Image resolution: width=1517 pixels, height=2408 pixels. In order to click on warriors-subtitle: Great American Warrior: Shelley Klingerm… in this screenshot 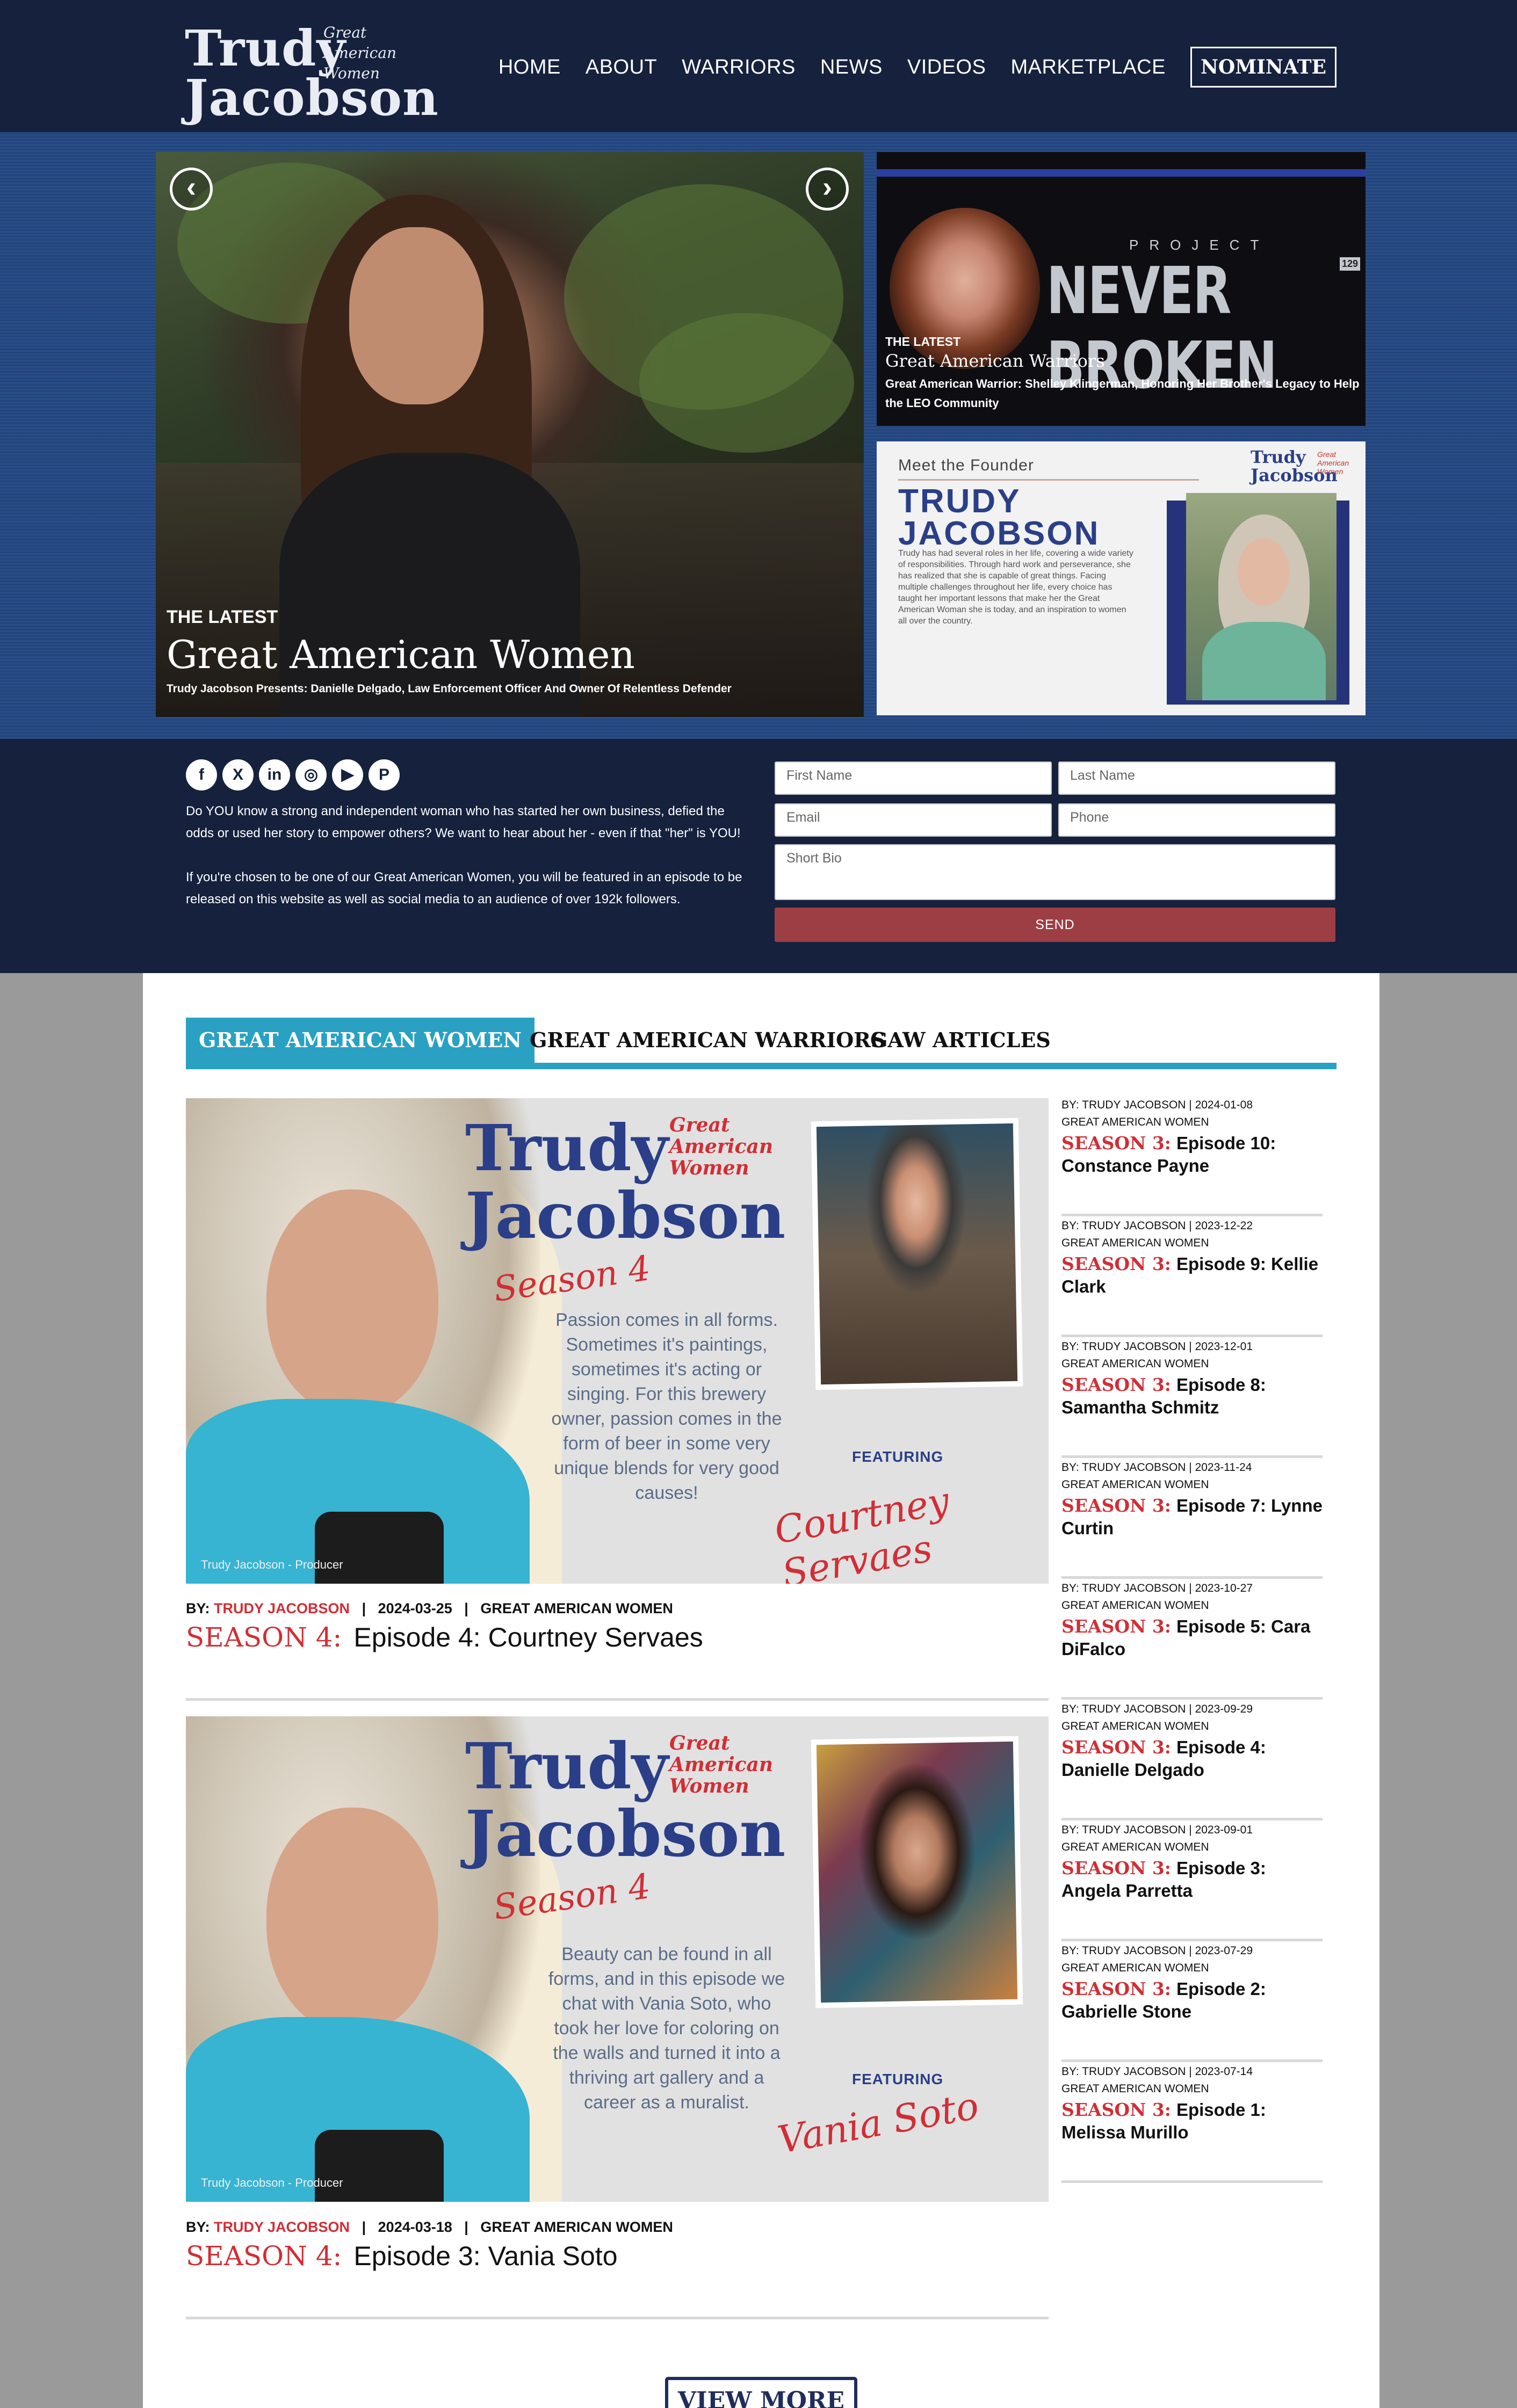, I will do `click(1125, 393)`.